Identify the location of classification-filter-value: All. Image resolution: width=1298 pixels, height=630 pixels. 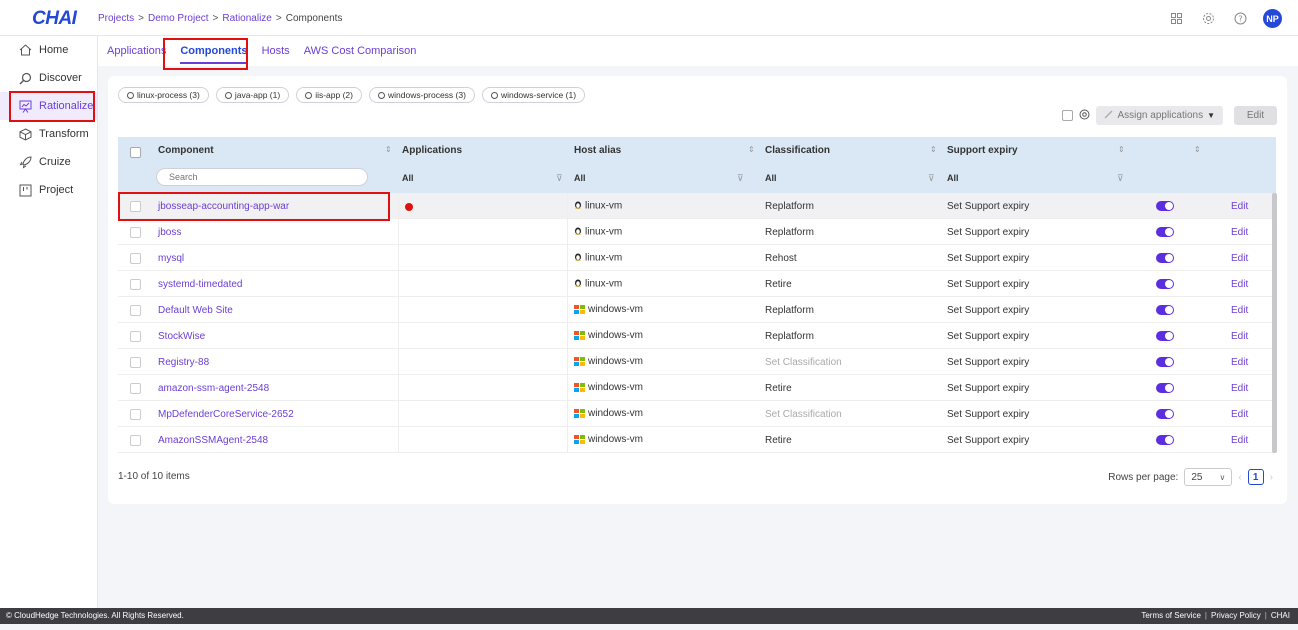
(771, 178).